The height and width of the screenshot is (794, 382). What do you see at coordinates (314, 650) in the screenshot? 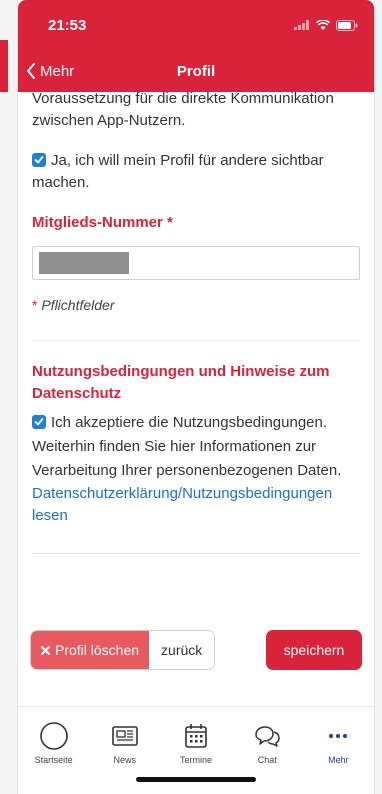
I see `save-button: speichern` at bounding box center [314, 650].